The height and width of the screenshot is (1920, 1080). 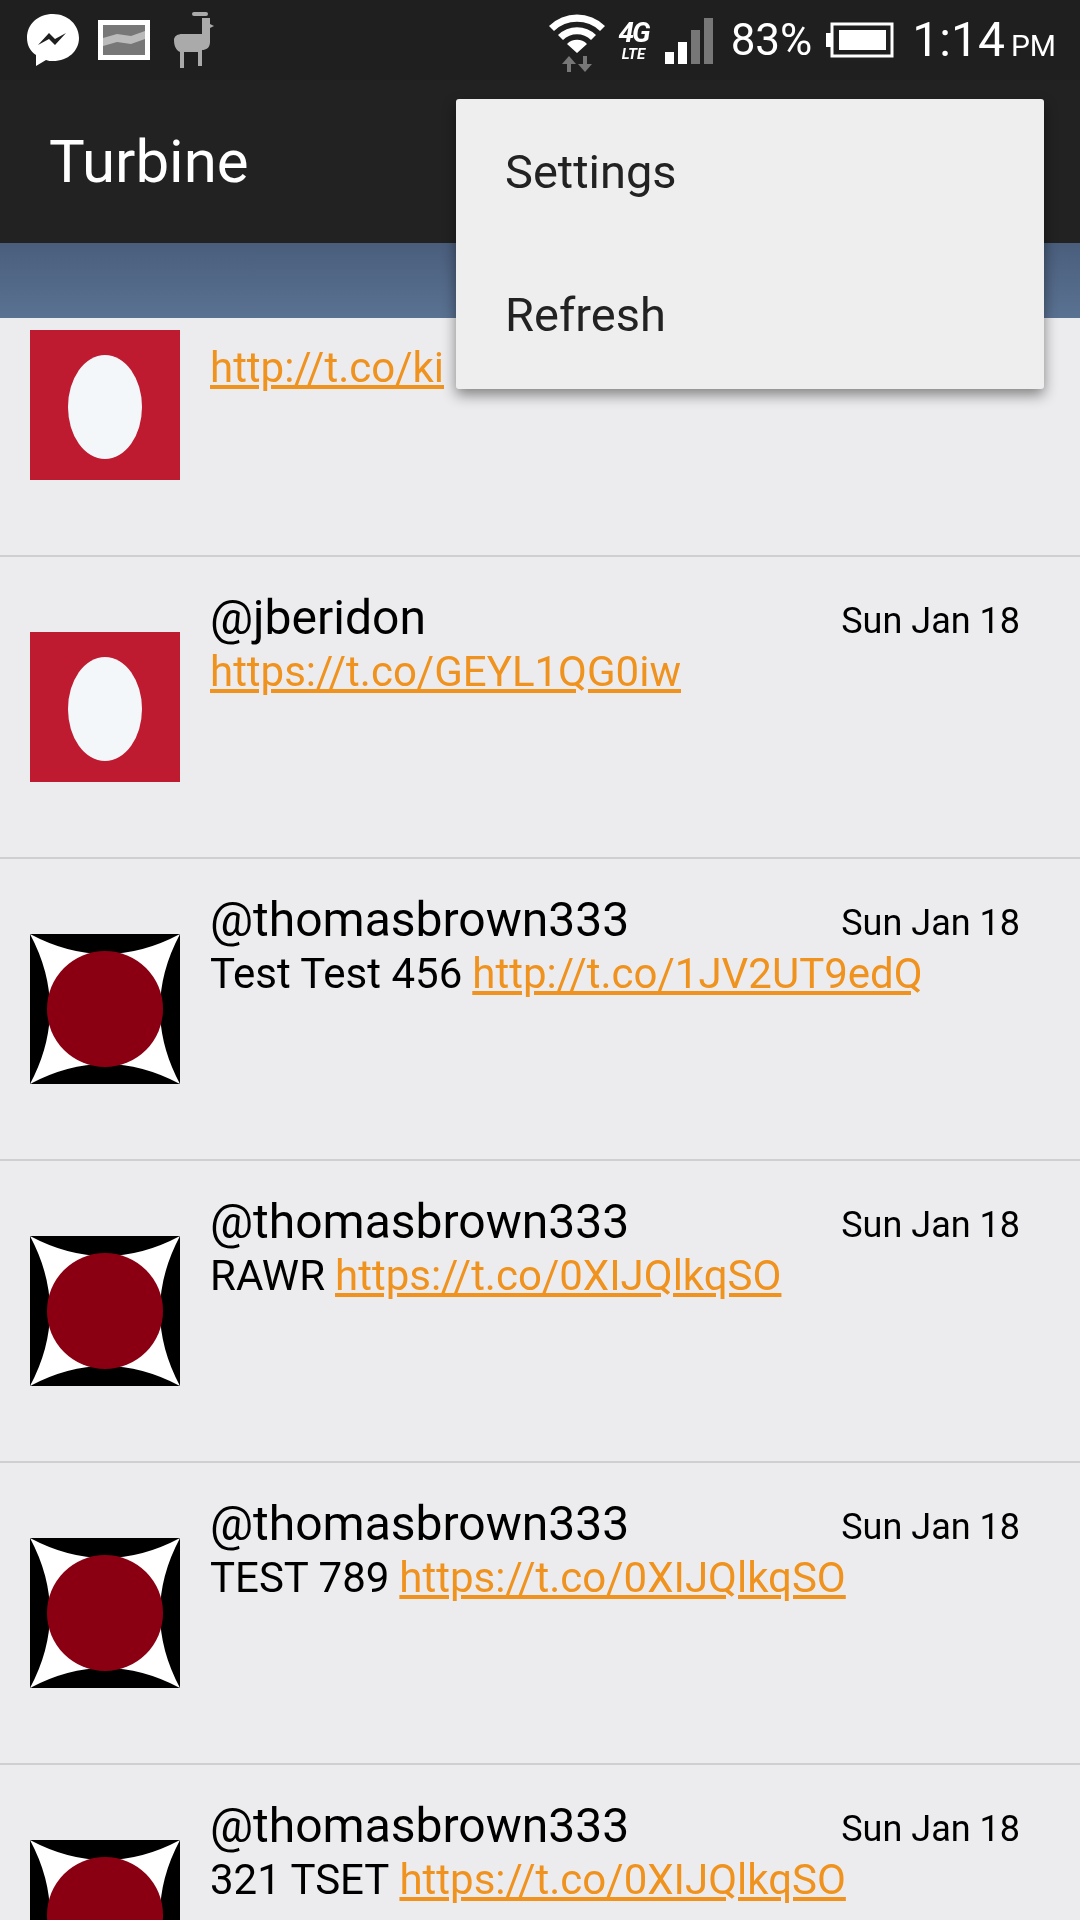 What do you see at coordinates (318, 618) in the screenshot?
I see `username: @jberidon` at bounding box center [318, 618].